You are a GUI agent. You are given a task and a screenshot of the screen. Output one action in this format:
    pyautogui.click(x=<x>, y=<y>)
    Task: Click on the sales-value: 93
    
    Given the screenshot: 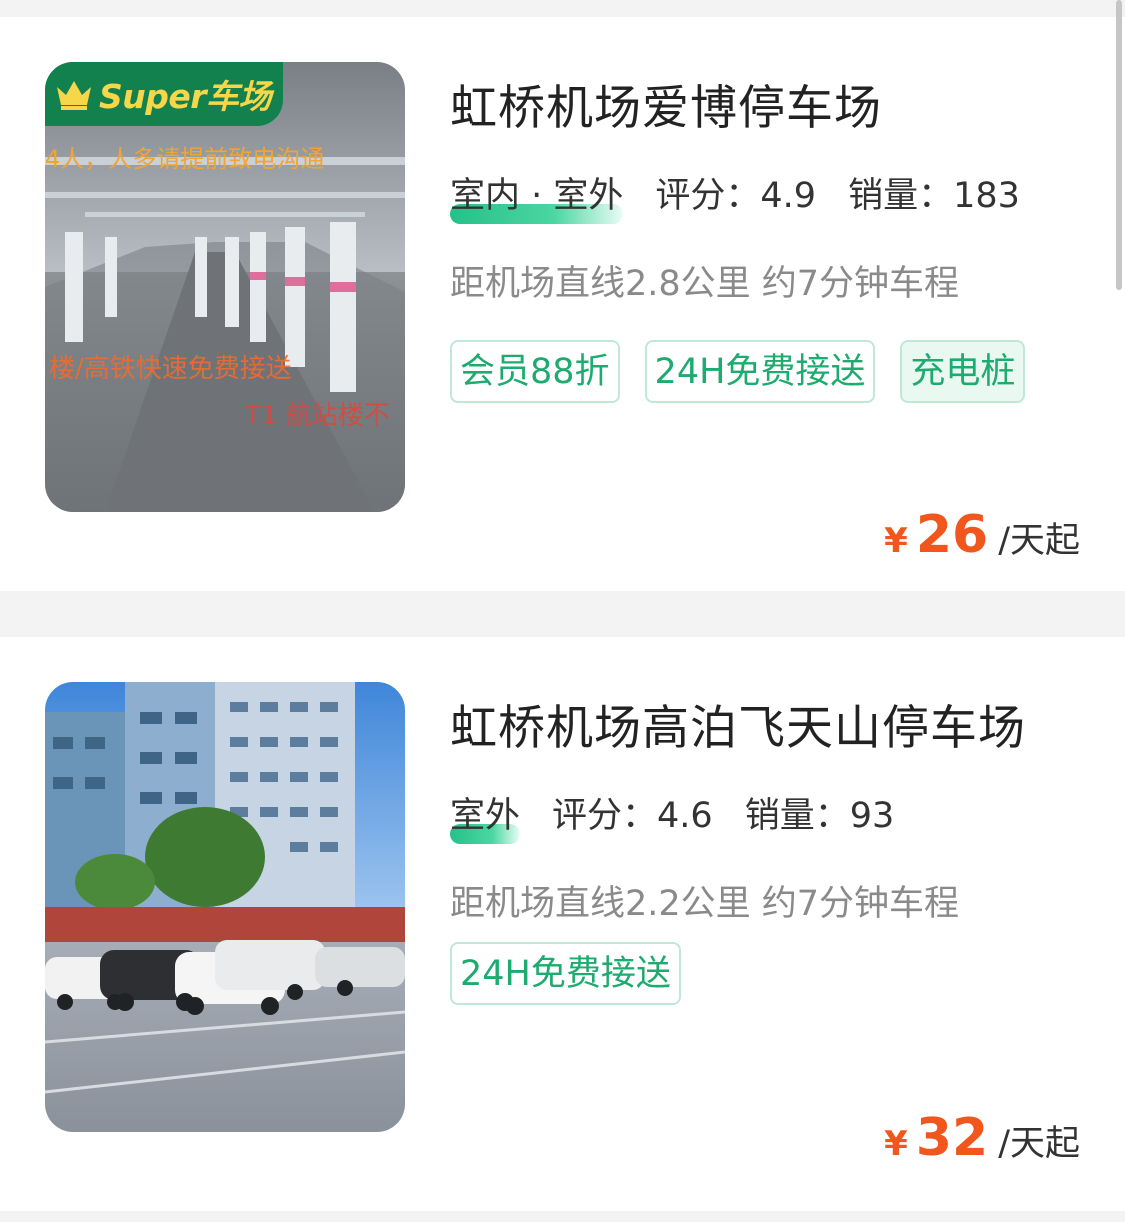 What is the action you would take?
    pyautogui.click(x=872, y=816)
    